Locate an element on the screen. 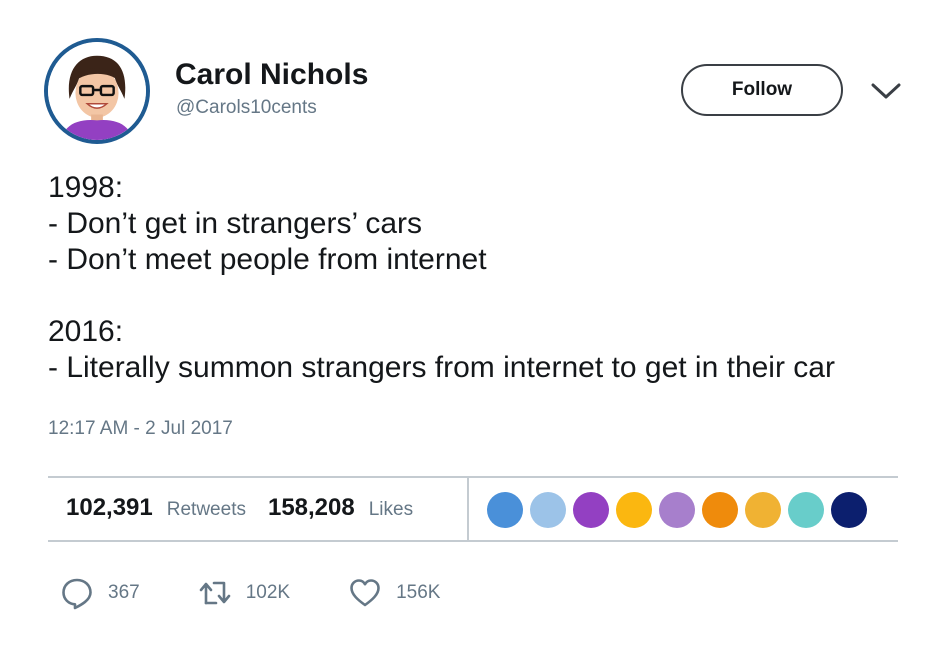 The height and width of the screenshot is (650, 945). tweet-timestamp: 12:17 AM - 2 Jul 2017 is located at coordinates (140, 429).